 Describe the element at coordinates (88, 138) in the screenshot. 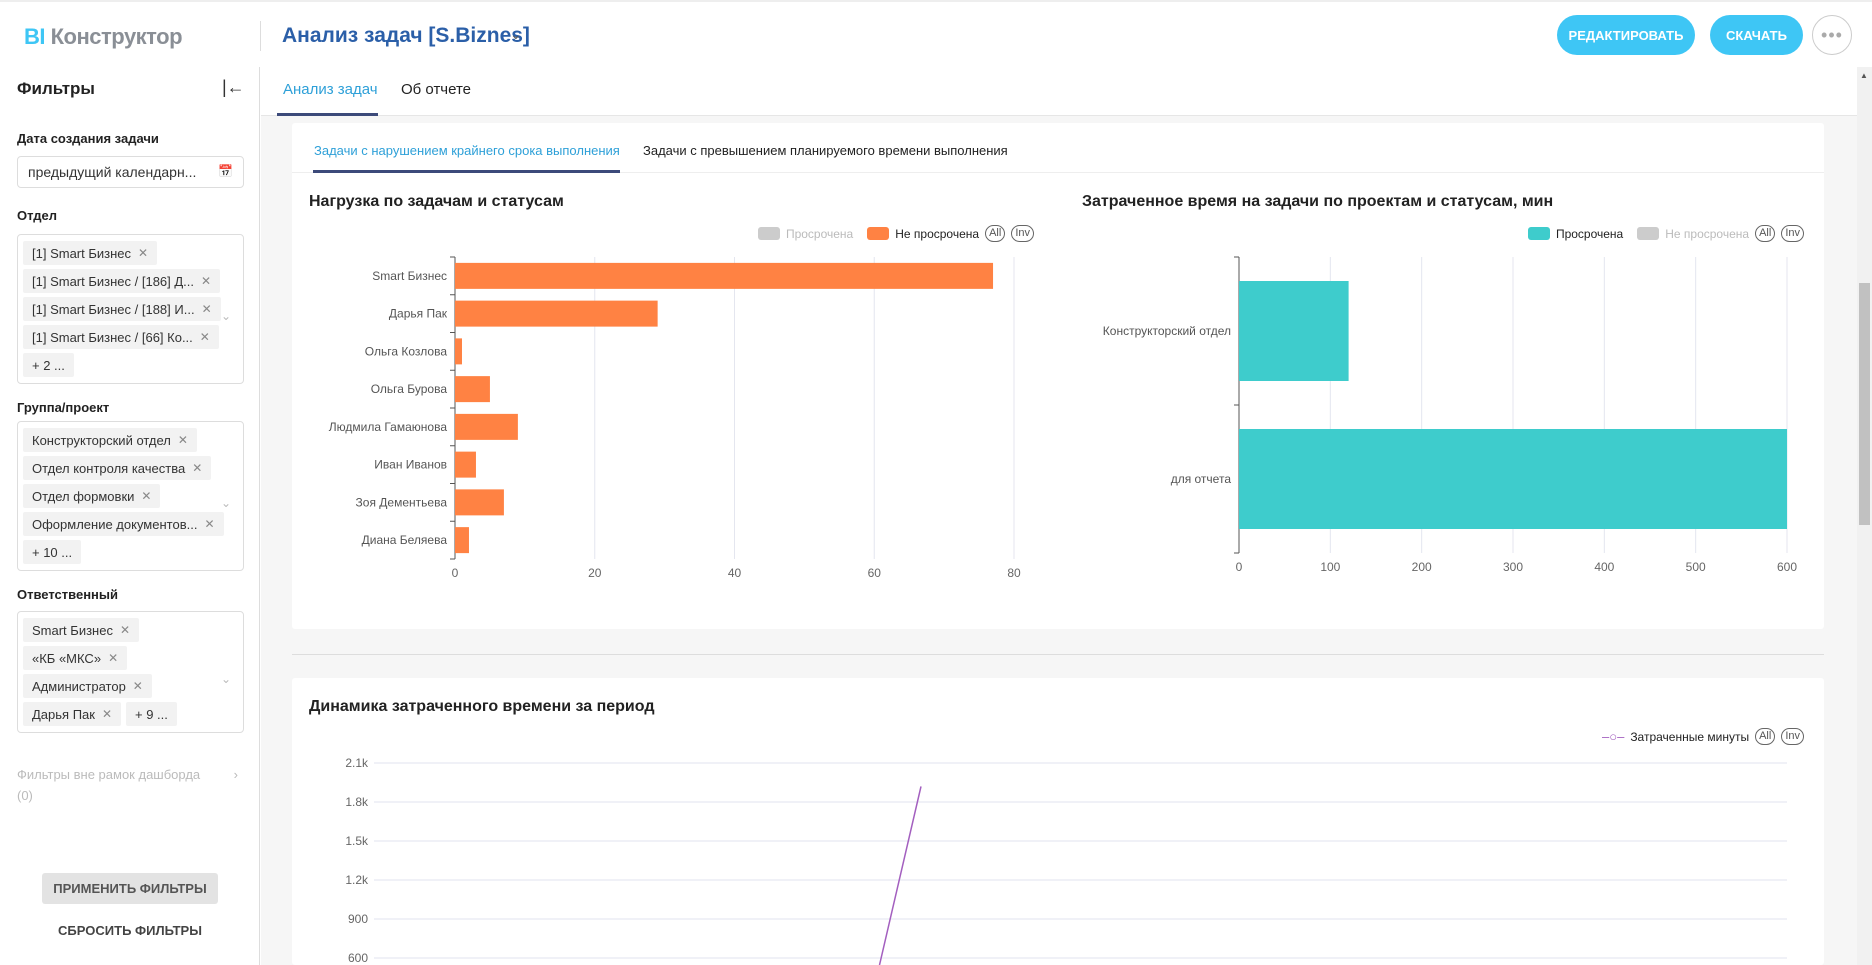

I see `date-filter-label: Дата создания задачи` at that location.